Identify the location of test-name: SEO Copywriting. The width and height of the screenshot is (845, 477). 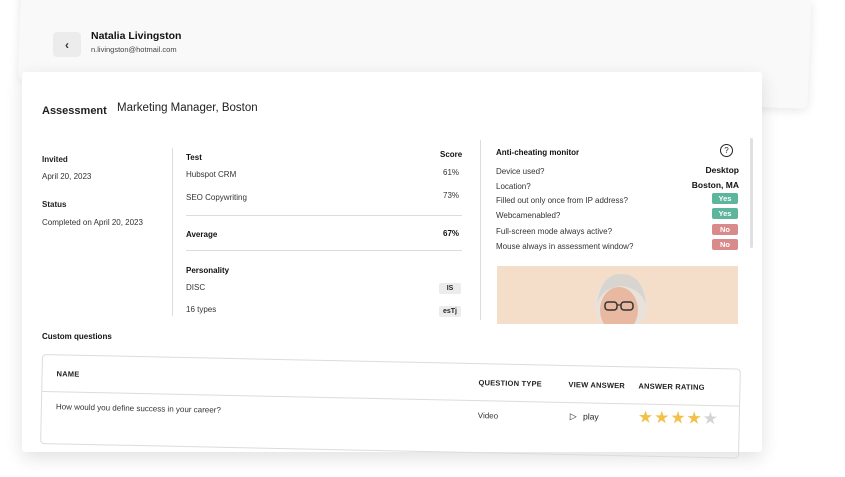
(216, 197).